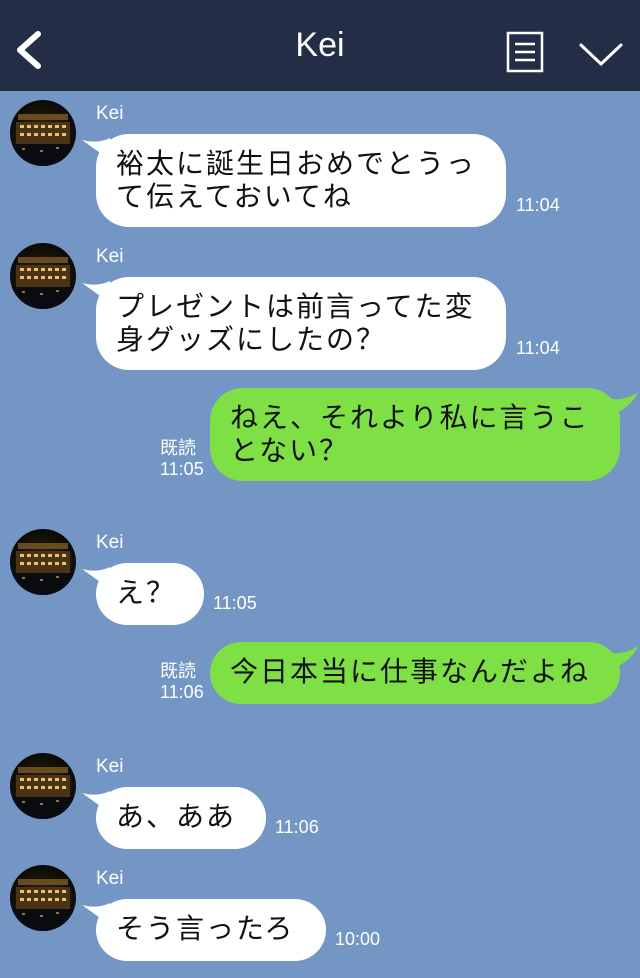 Image resolution: width=640 pixels, height=978 pixels. I want to click on message-text: 今日本当に仕事なんだよね, so click(410, 671).